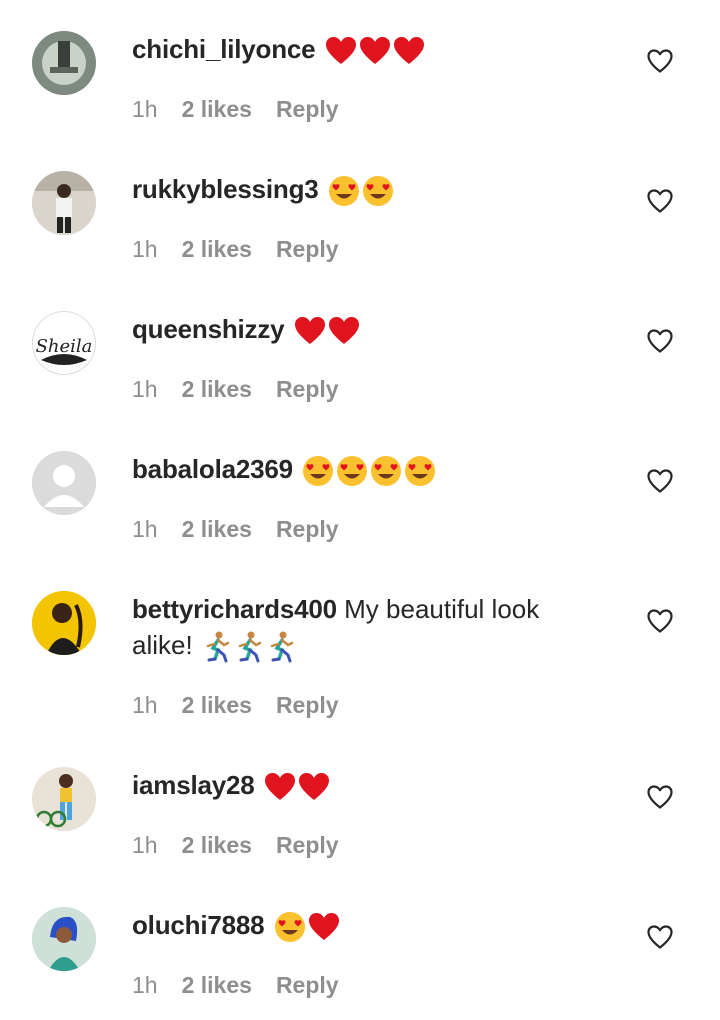  I want to click on comment-username: bettyrichards400, so click(234, 609).